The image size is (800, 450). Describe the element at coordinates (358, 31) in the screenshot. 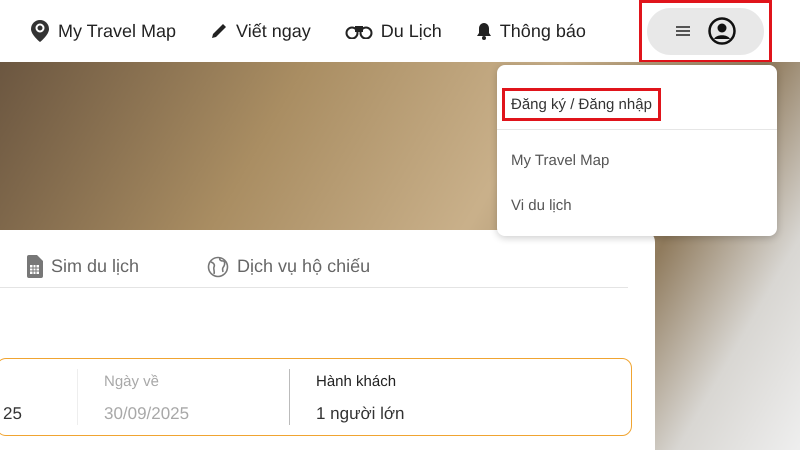

I see `binoculars-icon` at that location.